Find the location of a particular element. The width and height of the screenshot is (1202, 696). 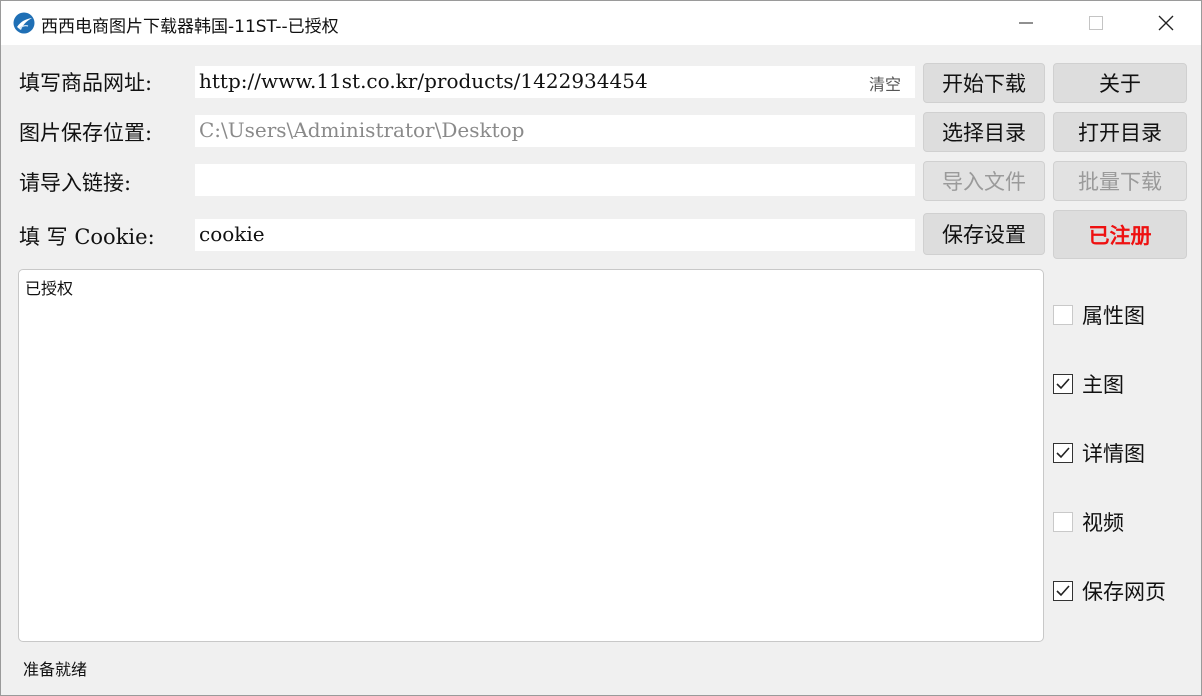

option-save-webpage: 保存网页 is located at coordinates (1123, 591).